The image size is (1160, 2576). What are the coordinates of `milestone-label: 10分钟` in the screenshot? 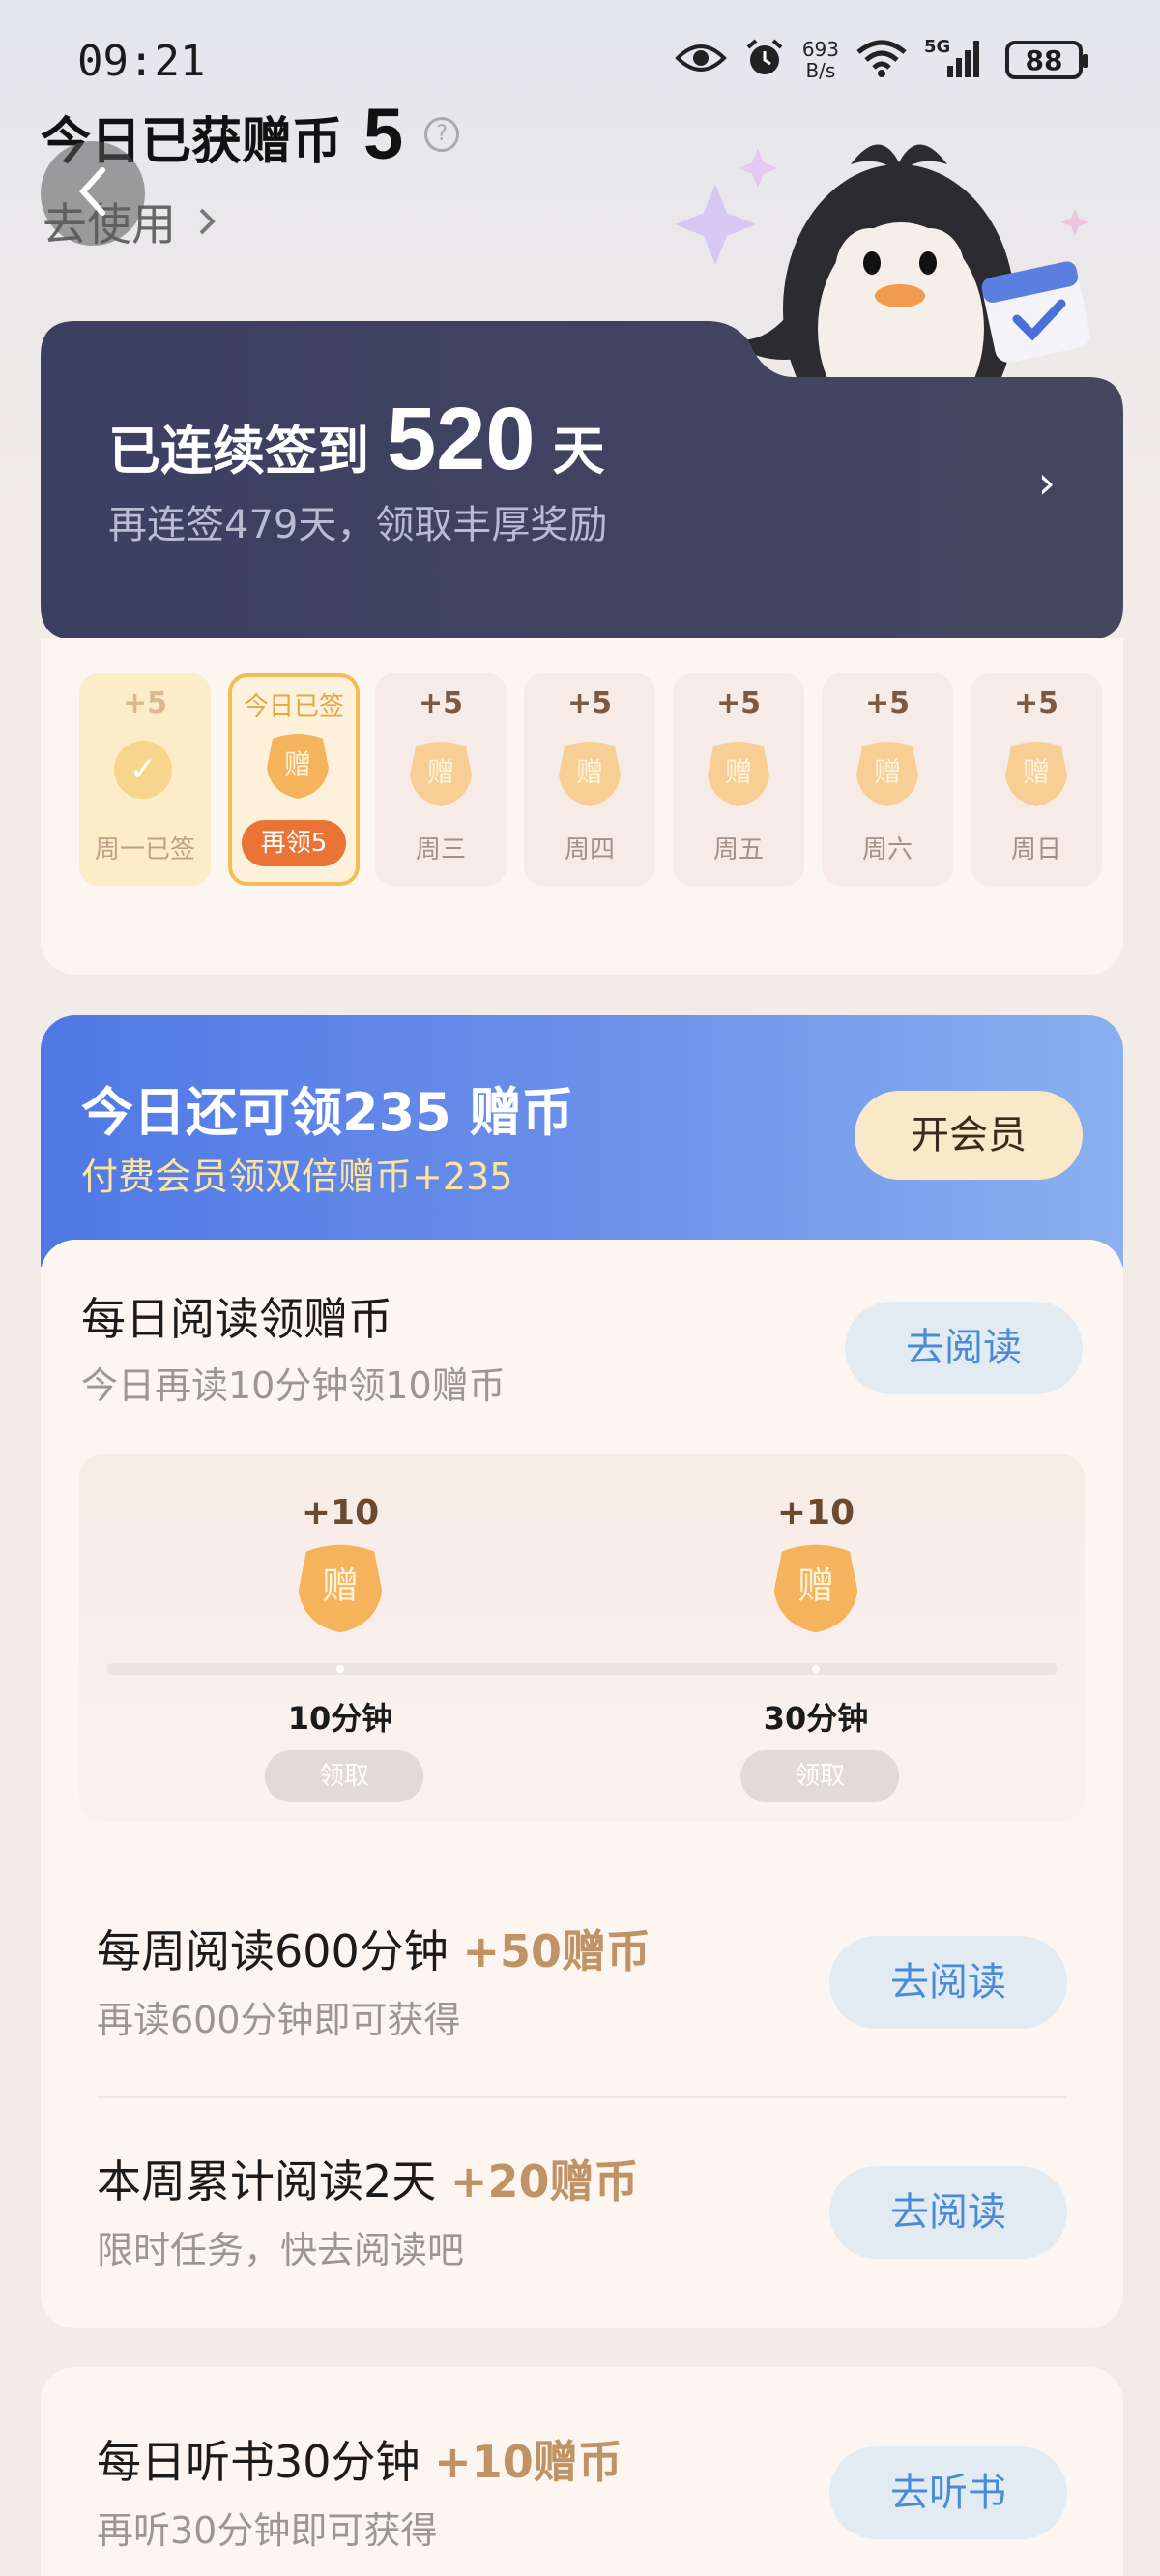 It's located at (340, 1718).